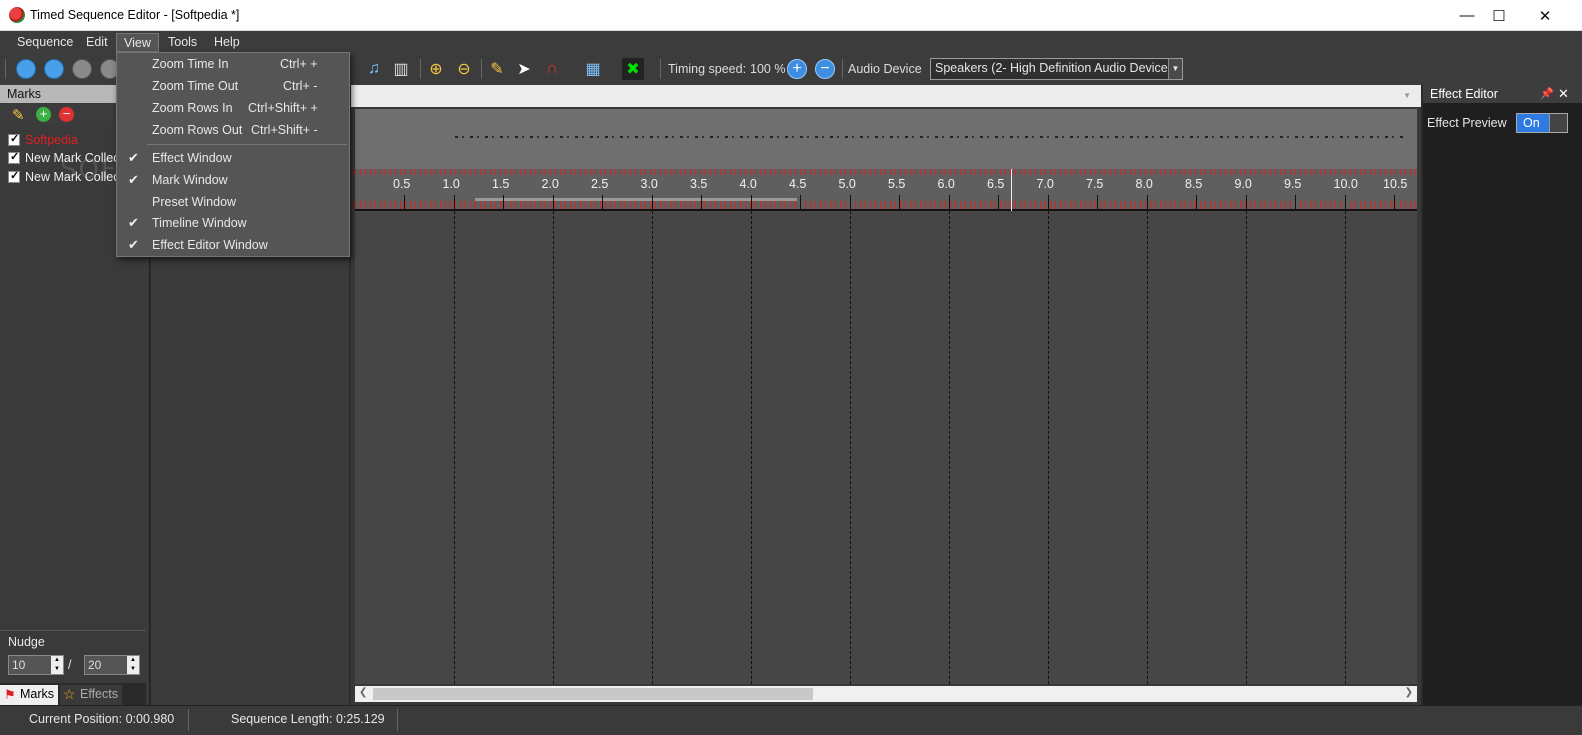 This screenshot has width=1582, height=735. What do you see at coordinates (29, 695) in the screenshot?
I see `tab-marks: ⚑ Marks` at bounding box center [29, 695].